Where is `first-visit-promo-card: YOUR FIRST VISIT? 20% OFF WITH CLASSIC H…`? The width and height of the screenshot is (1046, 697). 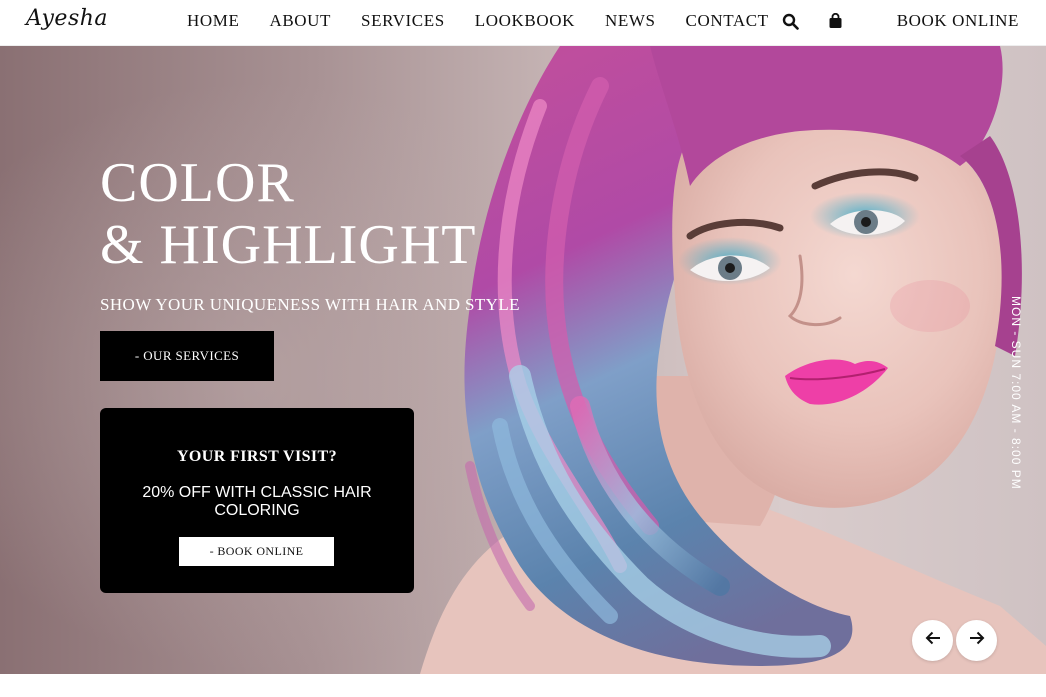
first-visit-promo-card: YOUR FIRST VISIT? 20% OFF WITH CLASSIC H… is located at coordinates (257, 500).